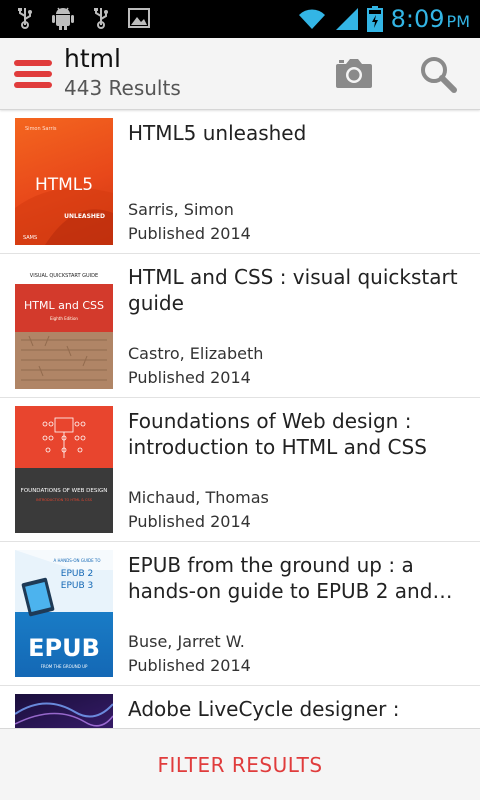 The image size is (480, 800). What do you see at coordinates (82, 18) in the screenshot?
I see `notification-icons` at bounding box center [82, 18].